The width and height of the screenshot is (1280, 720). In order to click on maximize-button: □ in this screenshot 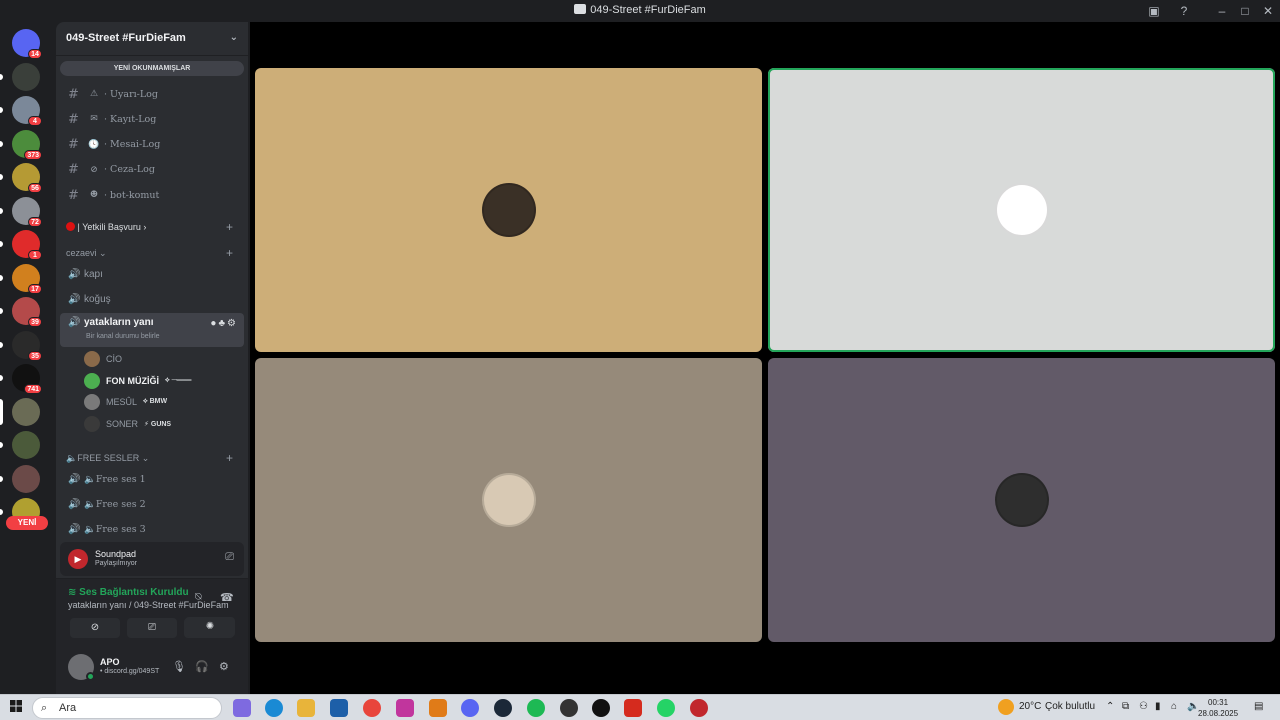, I will do `click(1245, 11)`.